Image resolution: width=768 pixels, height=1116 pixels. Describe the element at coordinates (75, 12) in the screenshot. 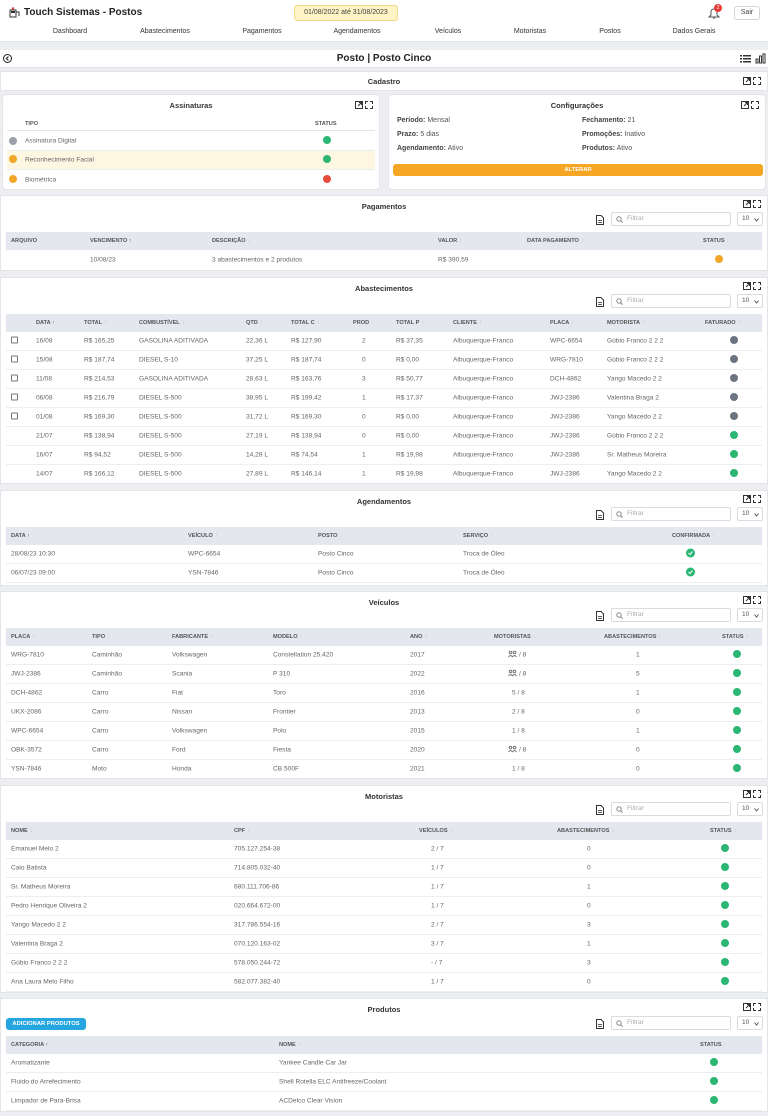

I see `app-logo: Touch Sistemas - Postos` at that location.